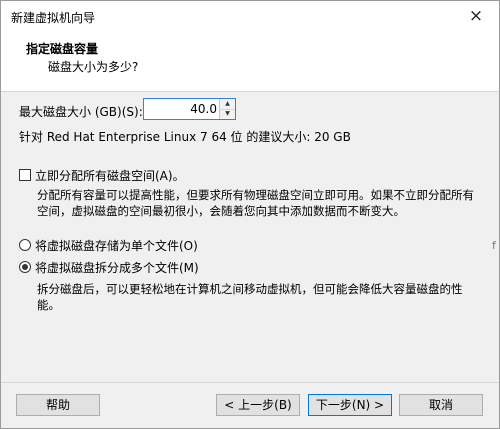  Describe the element at coordinates (476, 16) in the screenshot. I see `close-icon: ×` at that location.